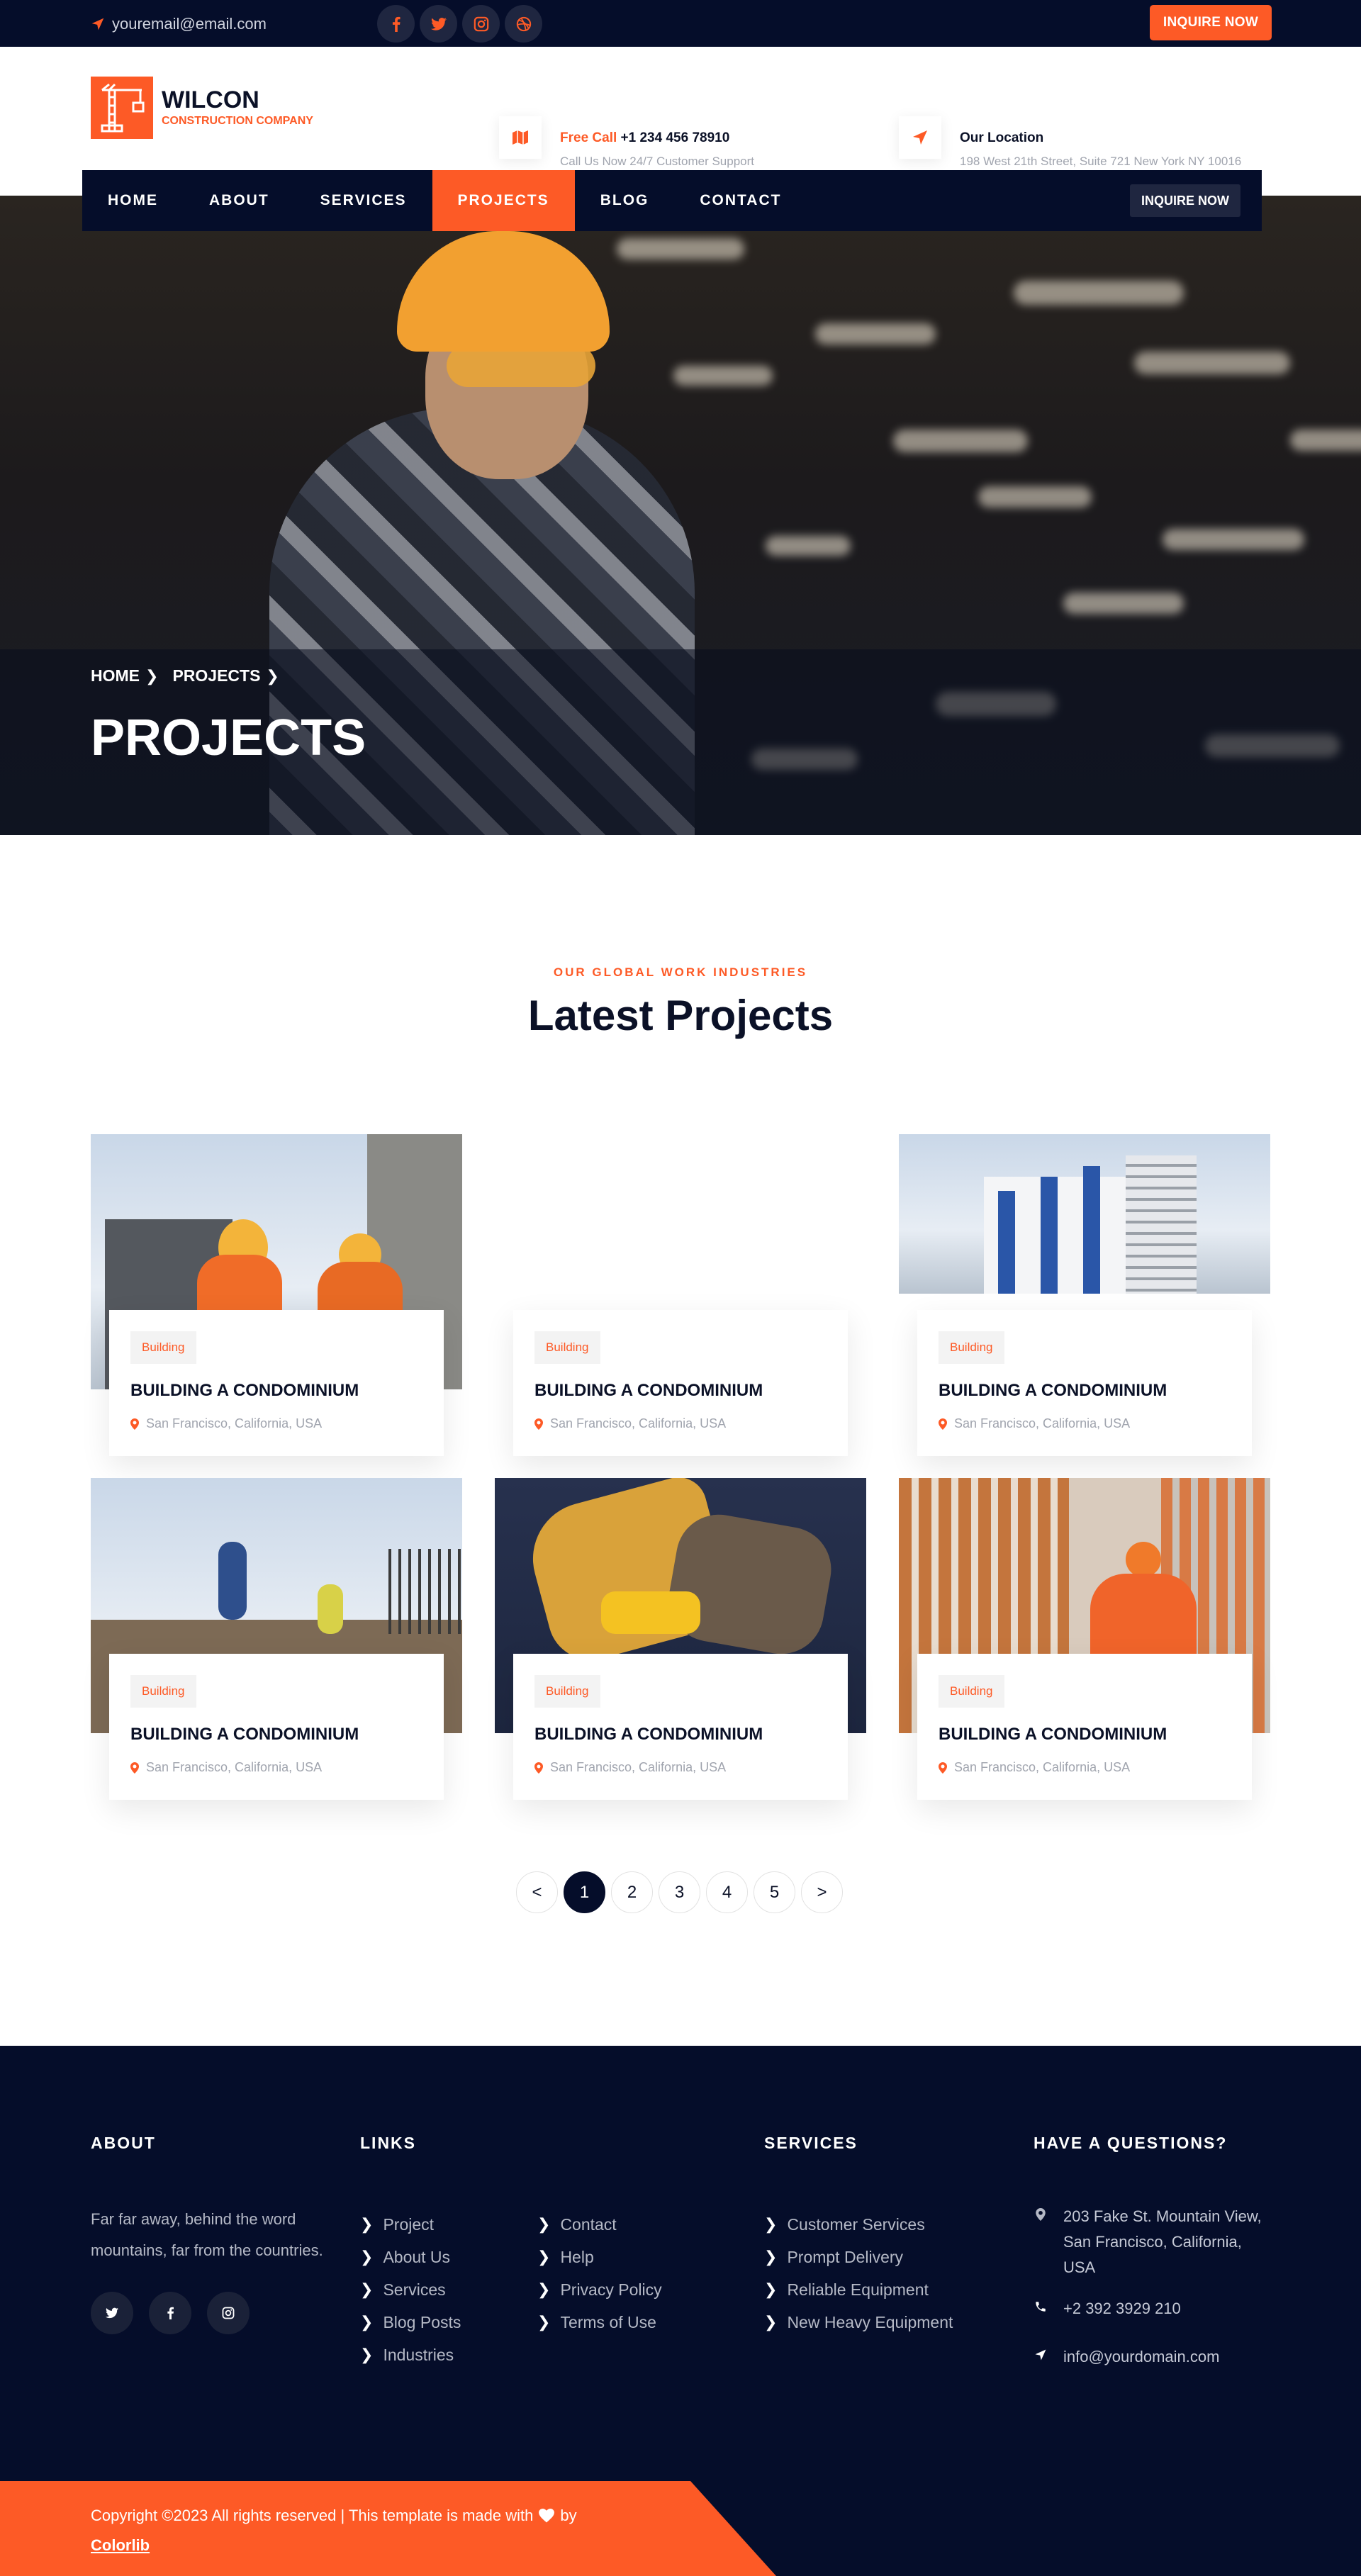  Describe the element at coordinates (97, 24) in the screenshot. I see `paper-plane-icon` at that location.